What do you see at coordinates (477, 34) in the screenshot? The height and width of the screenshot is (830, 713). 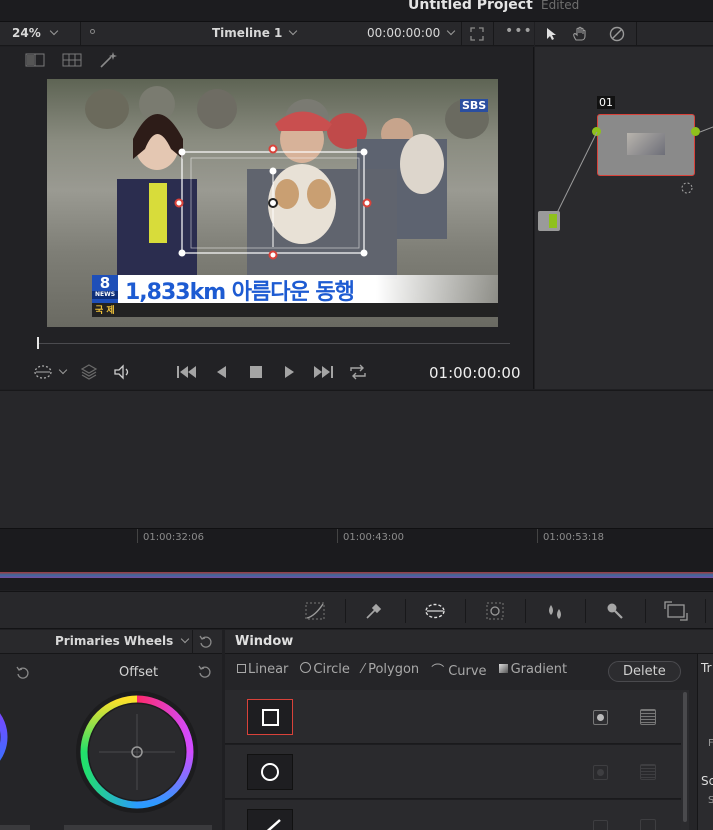 I see `fullscreen-icon` at bounding box center [477, 34].